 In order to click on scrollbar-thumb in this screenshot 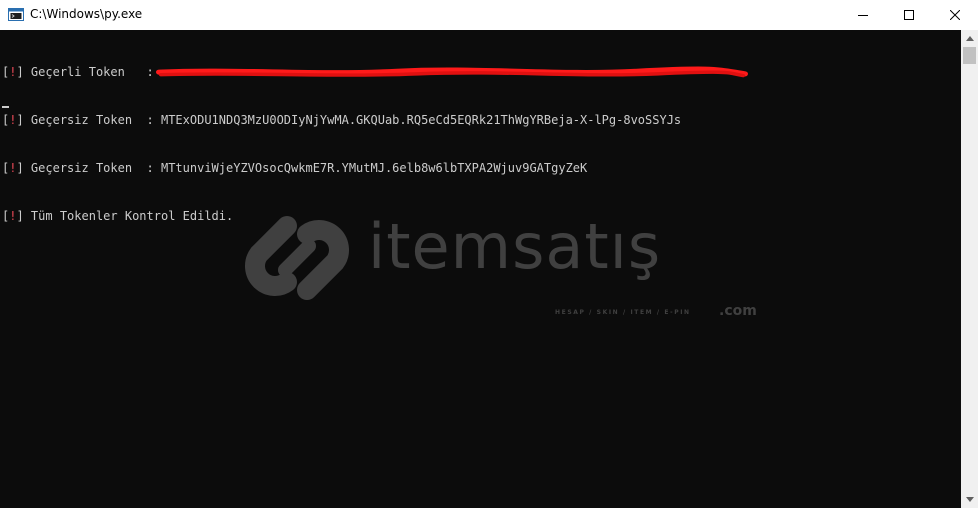, I will do `click(969, 55)`.